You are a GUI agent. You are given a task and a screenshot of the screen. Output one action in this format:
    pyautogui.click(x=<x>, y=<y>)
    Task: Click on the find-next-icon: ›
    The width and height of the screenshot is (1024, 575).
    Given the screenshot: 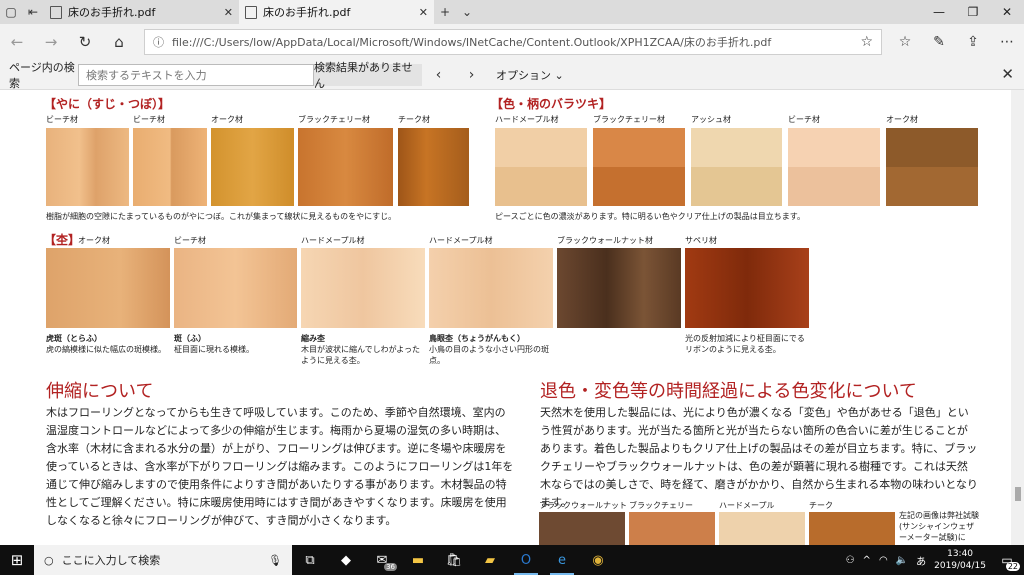 What is the action you would take?
    pyautogui.click(x=471, y=75)
    